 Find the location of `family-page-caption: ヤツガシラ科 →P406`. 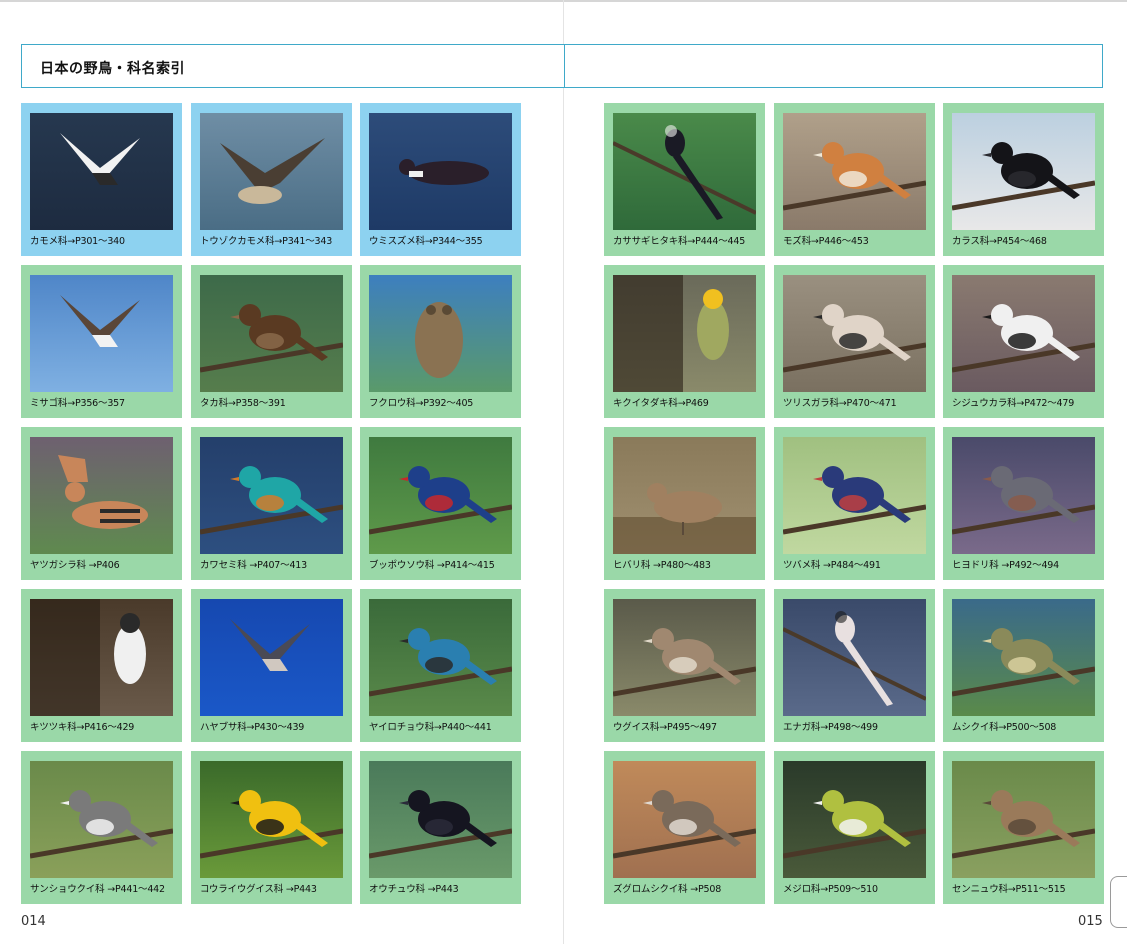

family-page-caption: ヤツガシラ科 →P406 is located at coordinates (75, 565).